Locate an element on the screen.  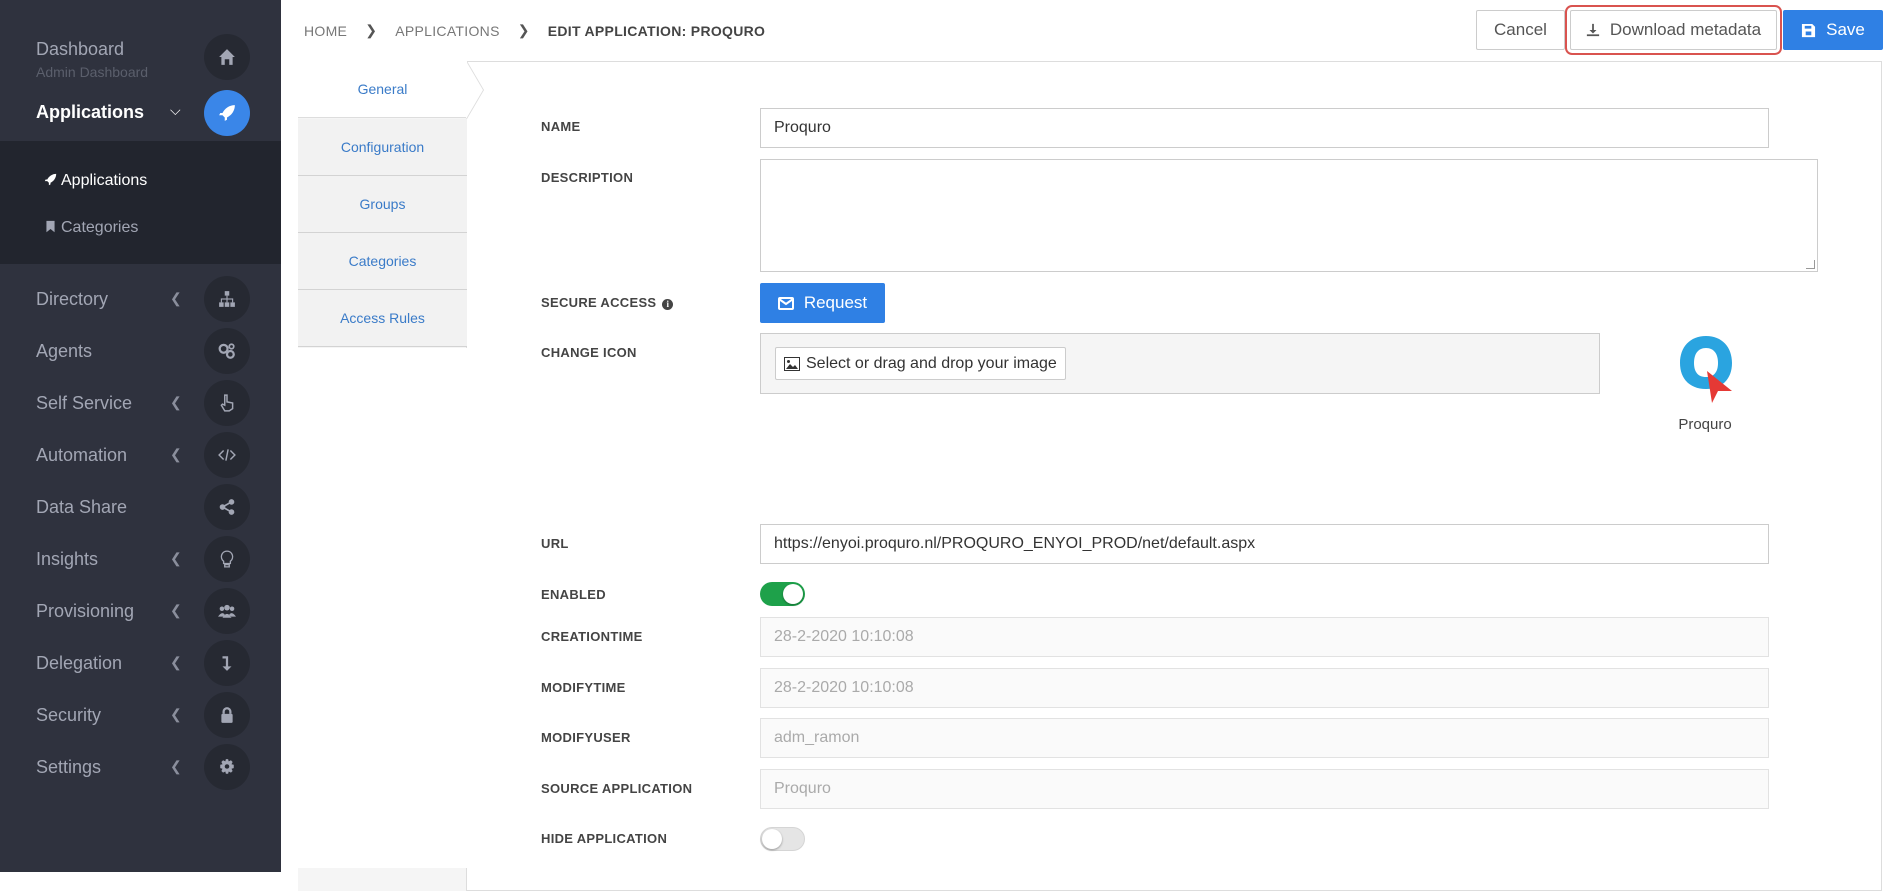
lightbulb-icon is located at coordinates (227, 559).